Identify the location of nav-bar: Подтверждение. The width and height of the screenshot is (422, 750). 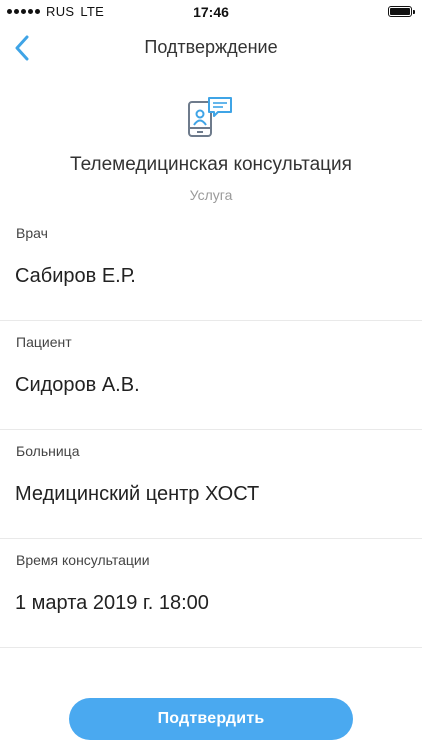
(211, 48).